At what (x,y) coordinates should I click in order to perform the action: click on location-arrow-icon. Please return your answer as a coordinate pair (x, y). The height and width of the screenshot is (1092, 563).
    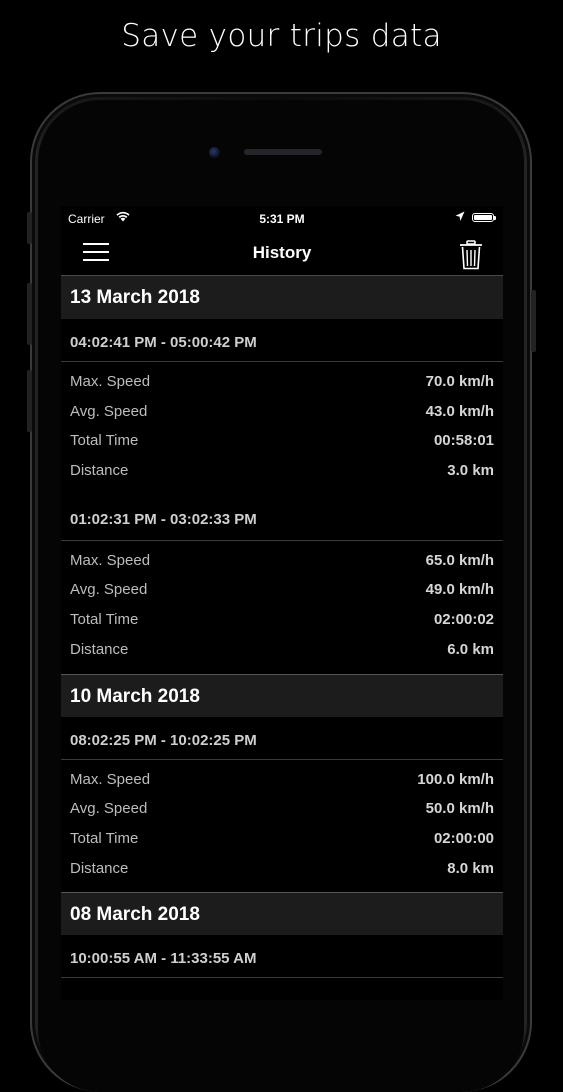
    Looking at the image, I should click on (460, 216).